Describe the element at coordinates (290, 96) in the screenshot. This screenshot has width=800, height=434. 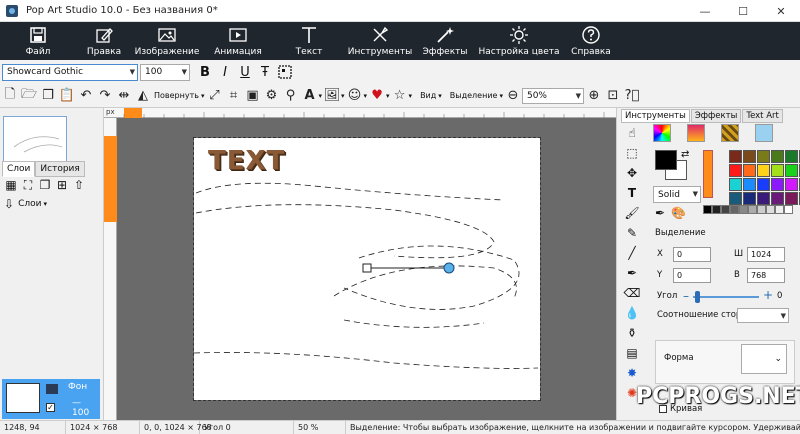
I see `search-button: ⚲` at that location.